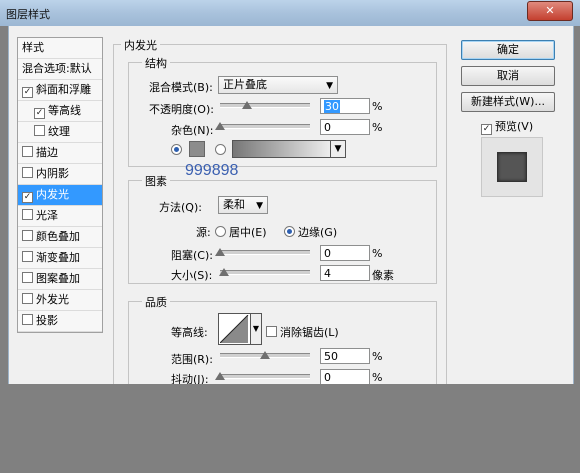  What do you see at coordinates (197, 149) in the screenshot?
I see `glow-color-swatch` at bounding box center [197, 149].